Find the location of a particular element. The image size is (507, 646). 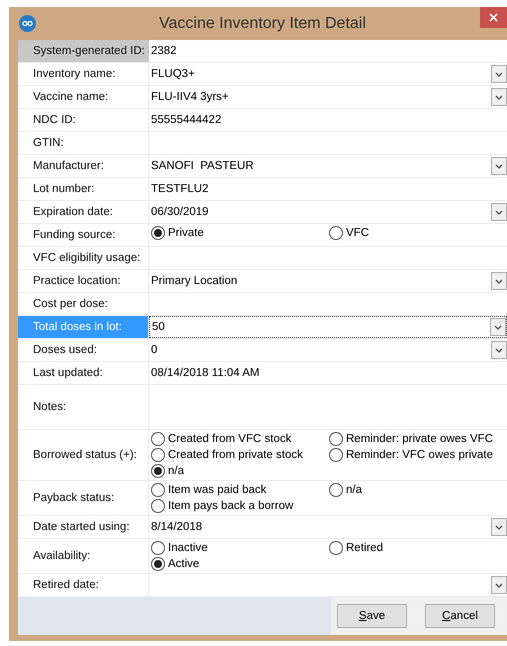

save-button: Save is located at coordinates (372, 616).